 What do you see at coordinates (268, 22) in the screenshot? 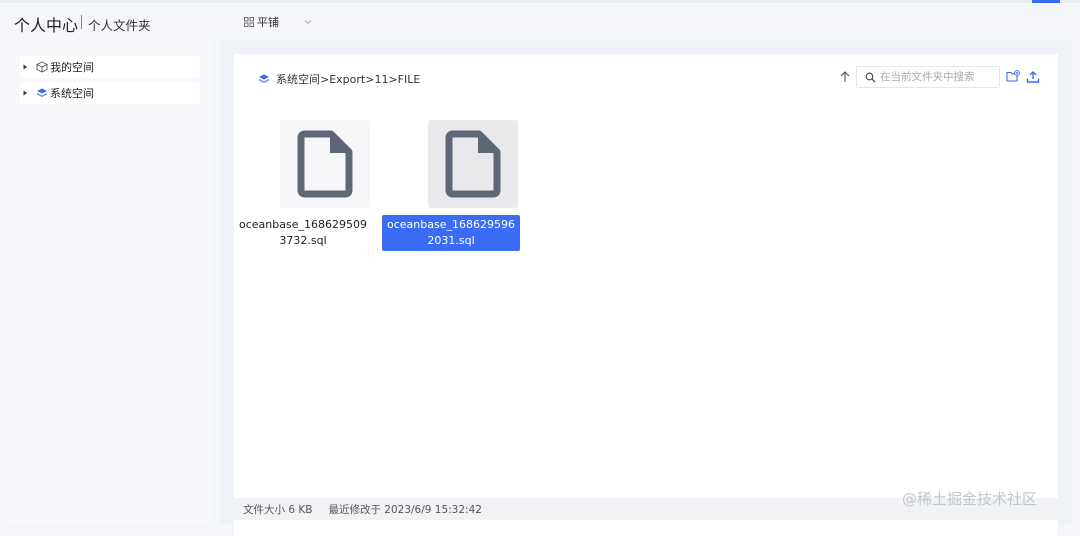
I see `view-mode-label: 平铺` at bounding box center [268, 22].